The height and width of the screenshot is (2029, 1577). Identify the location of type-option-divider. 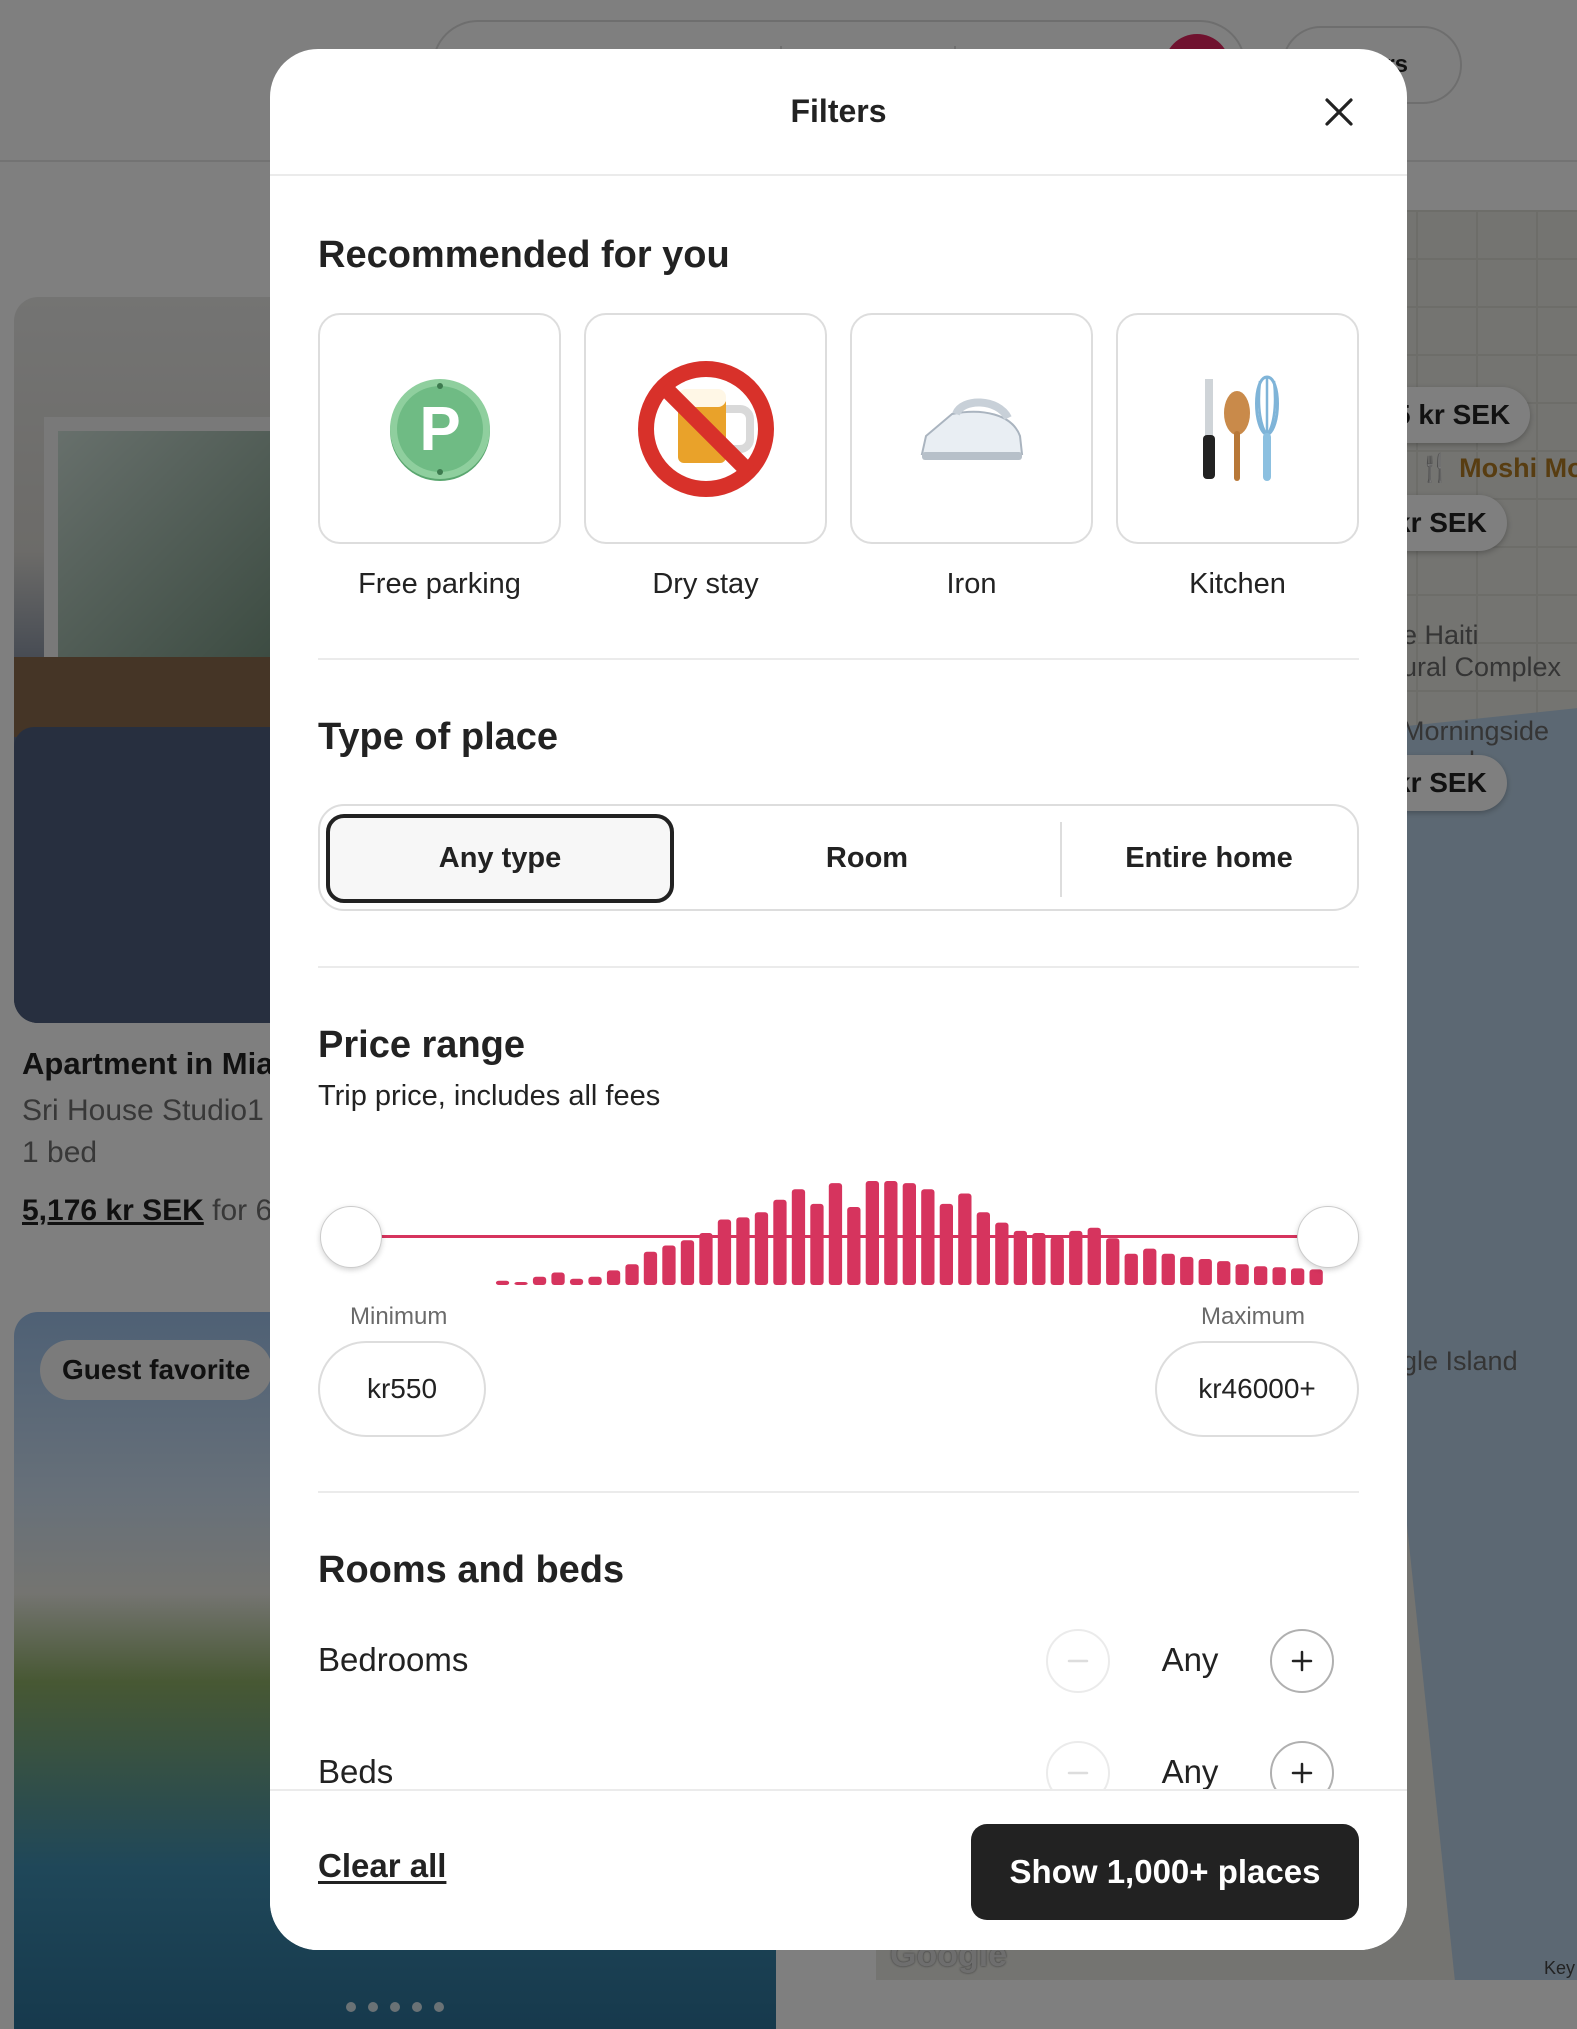
(1061, 859).